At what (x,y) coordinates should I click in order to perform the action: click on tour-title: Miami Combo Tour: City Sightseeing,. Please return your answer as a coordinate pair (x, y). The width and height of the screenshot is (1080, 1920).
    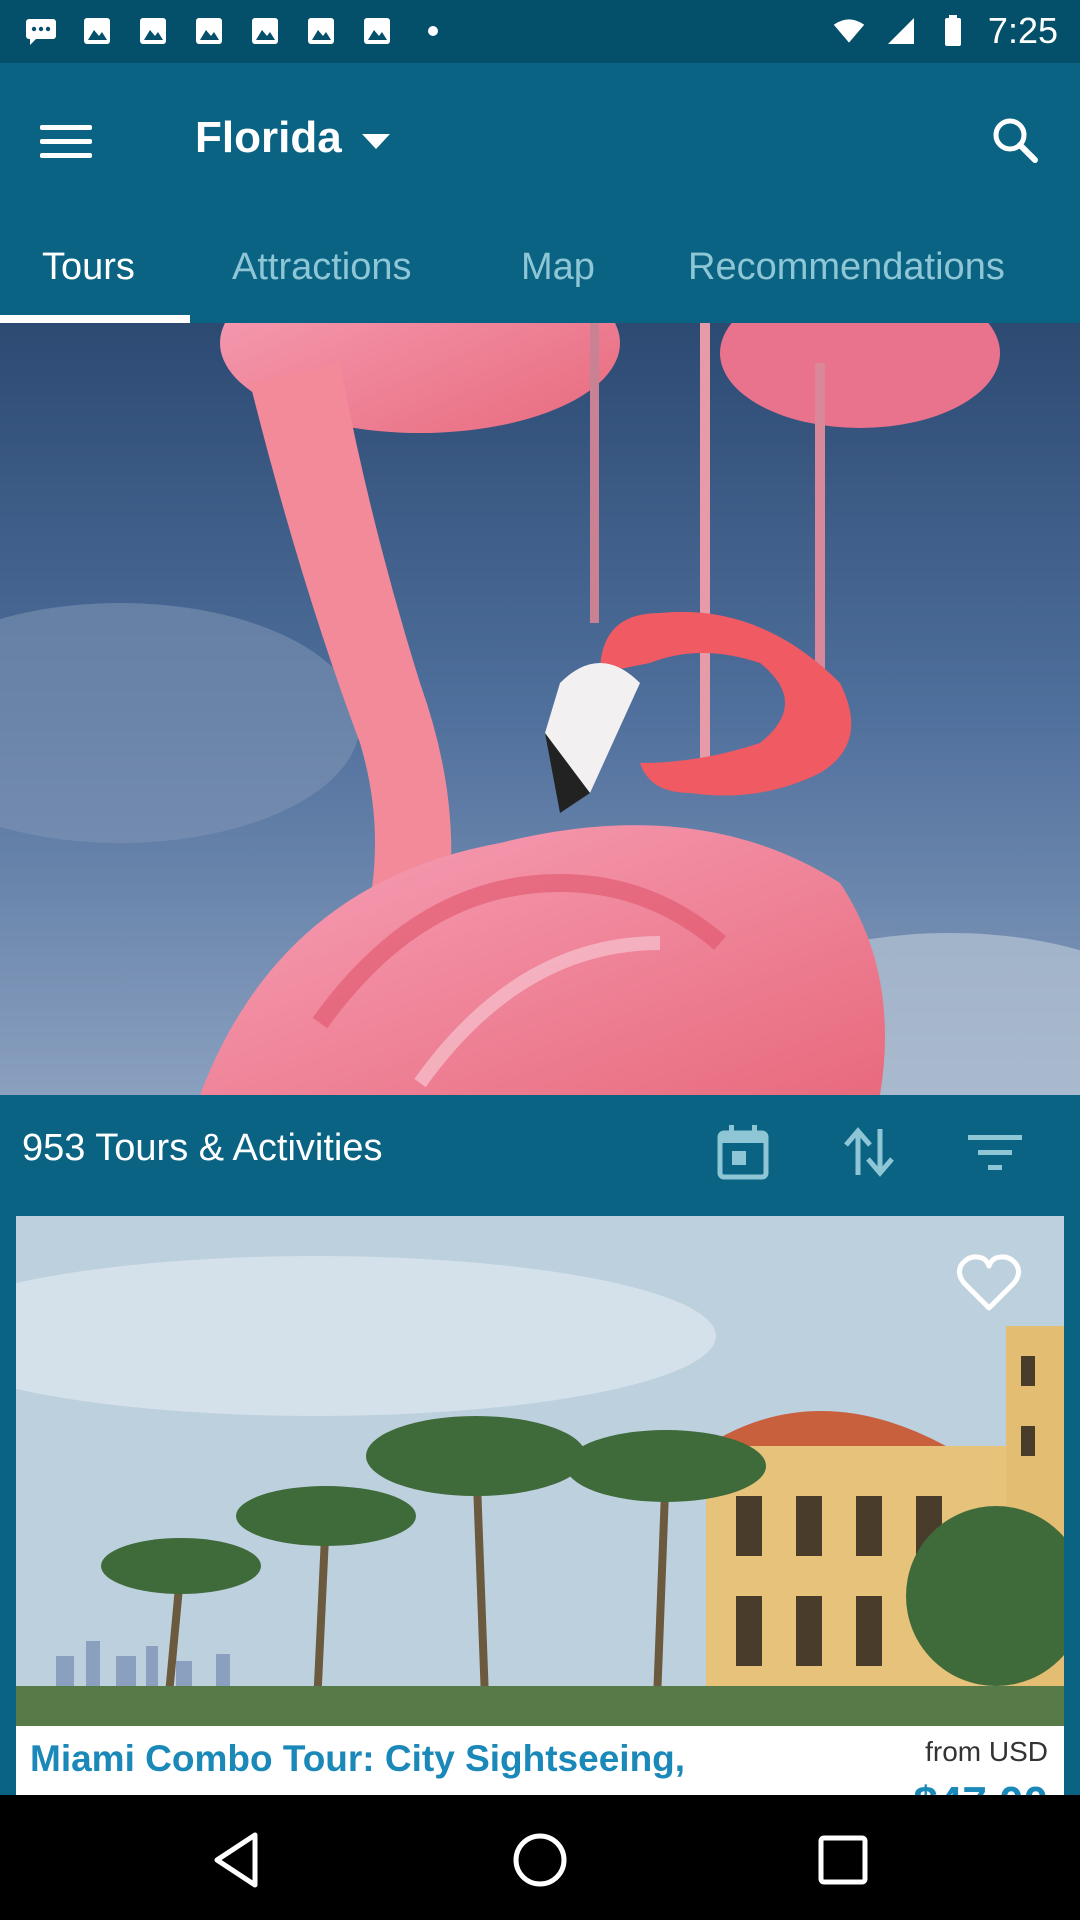
    Looking at the image, I should click on (400, 1759).